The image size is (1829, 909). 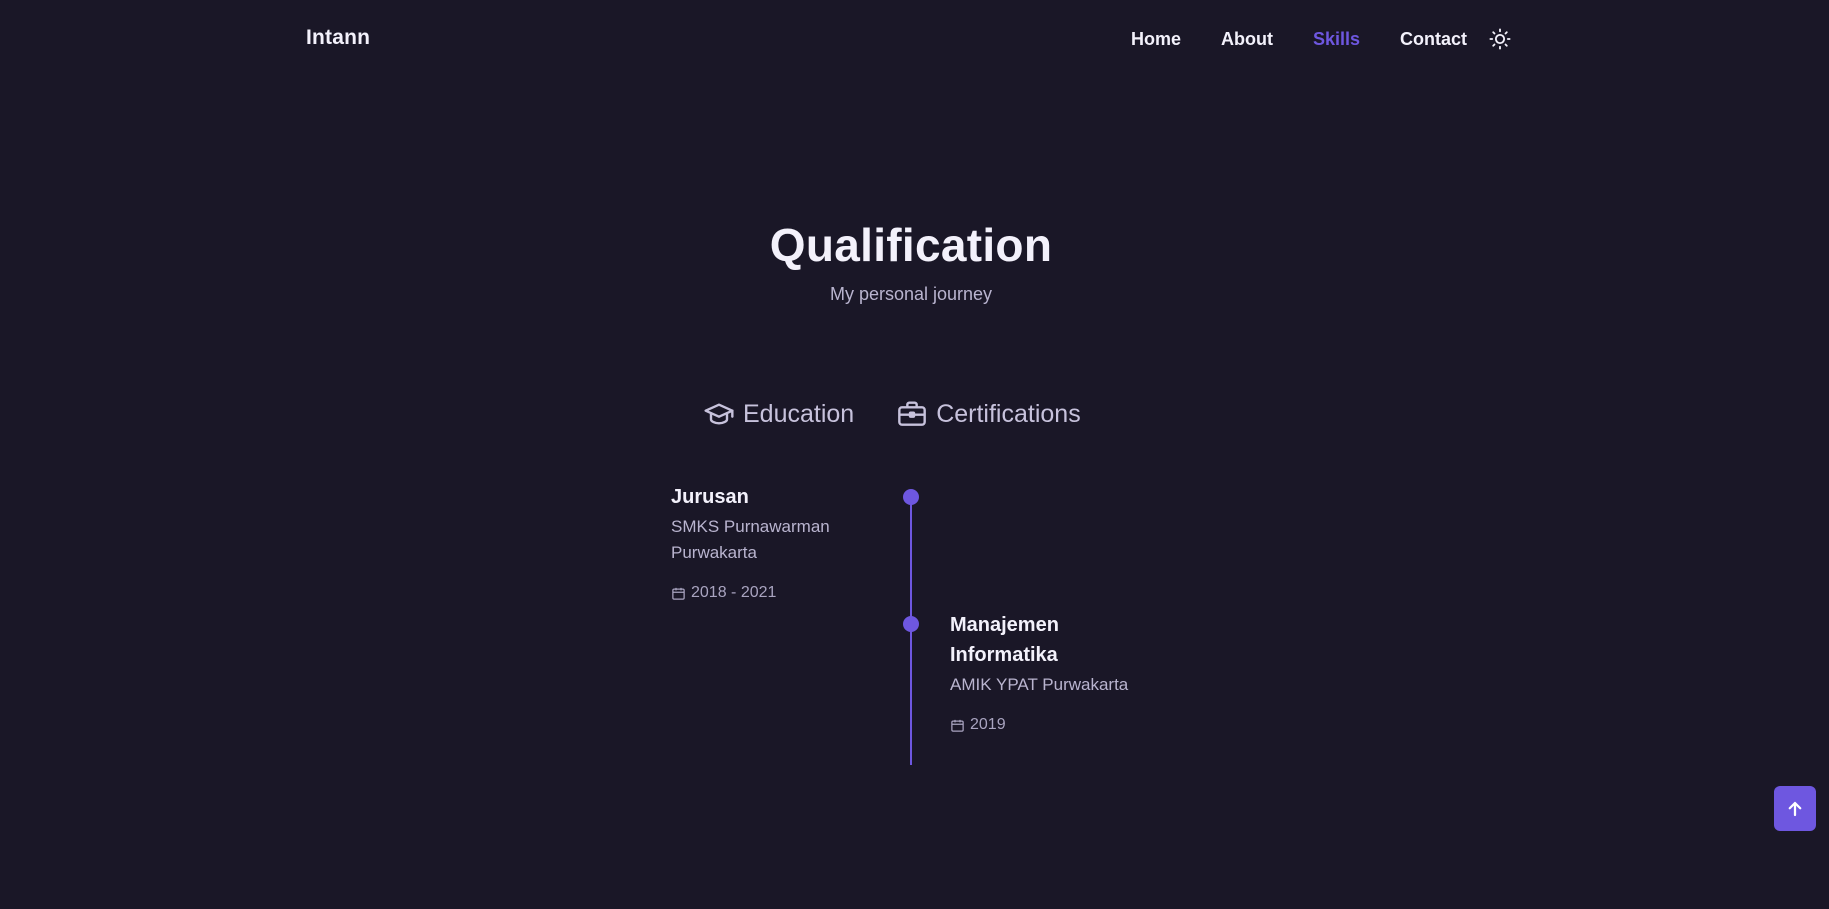 I want to click on section-subtitle: My personal journey, so click(x=911, y=294).